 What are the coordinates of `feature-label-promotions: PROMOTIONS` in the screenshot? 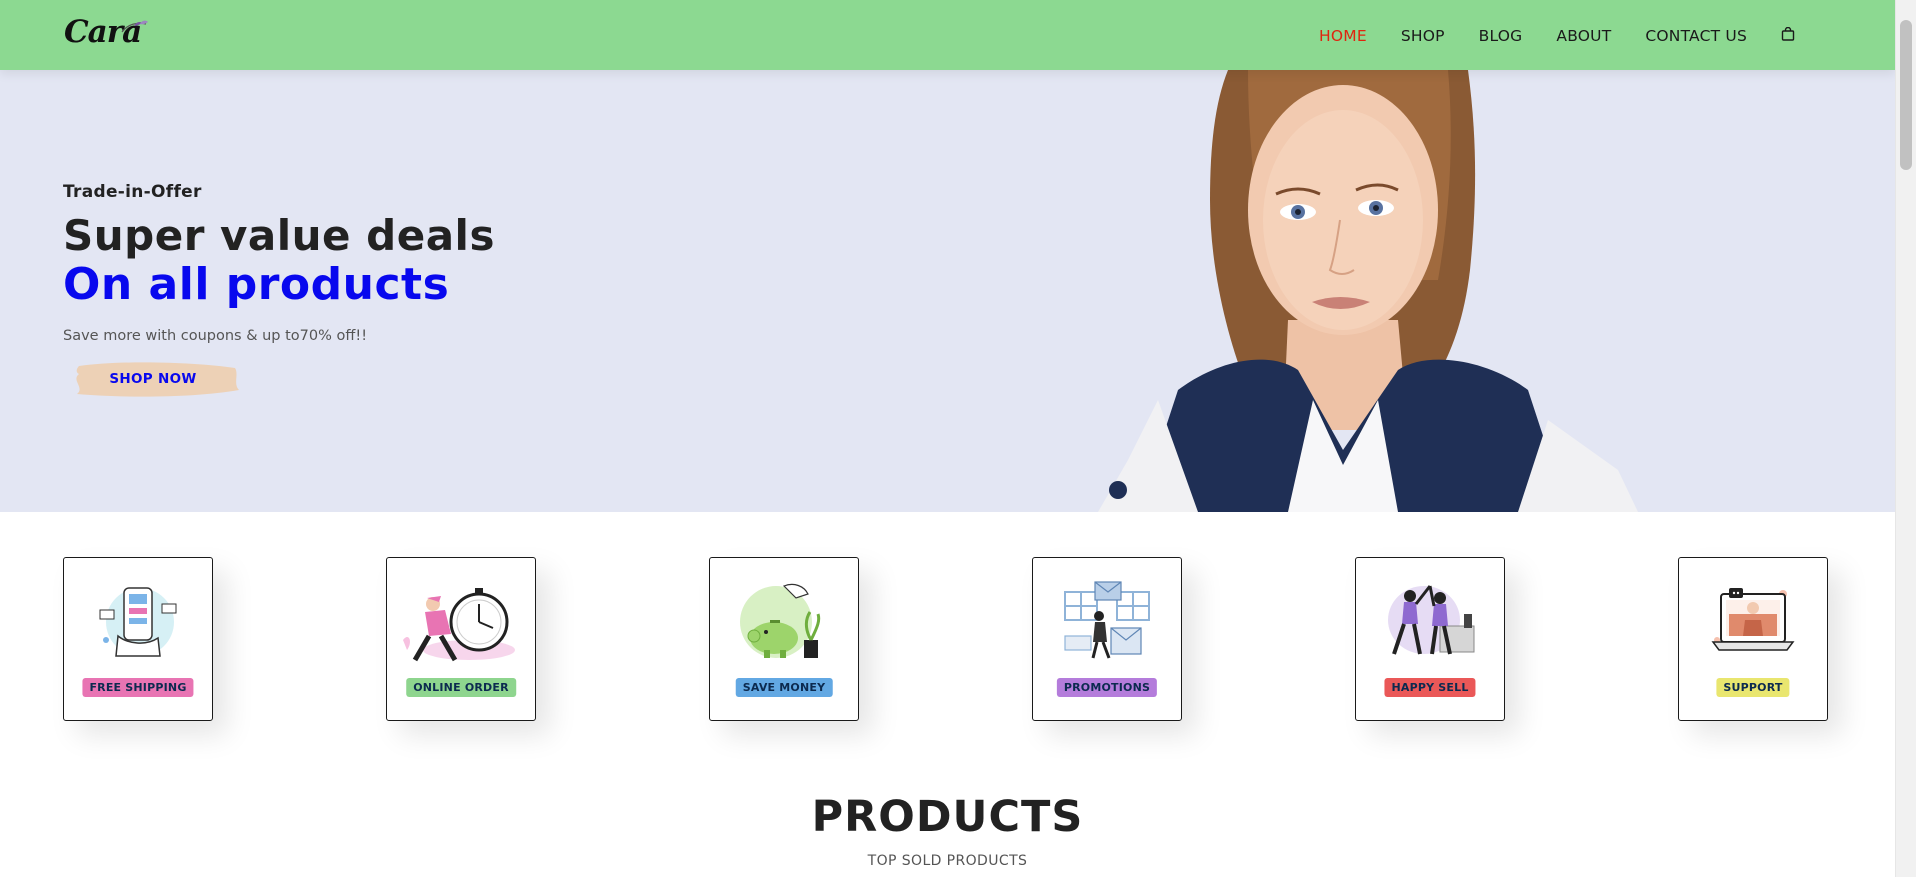 It's located at (1107, 687).